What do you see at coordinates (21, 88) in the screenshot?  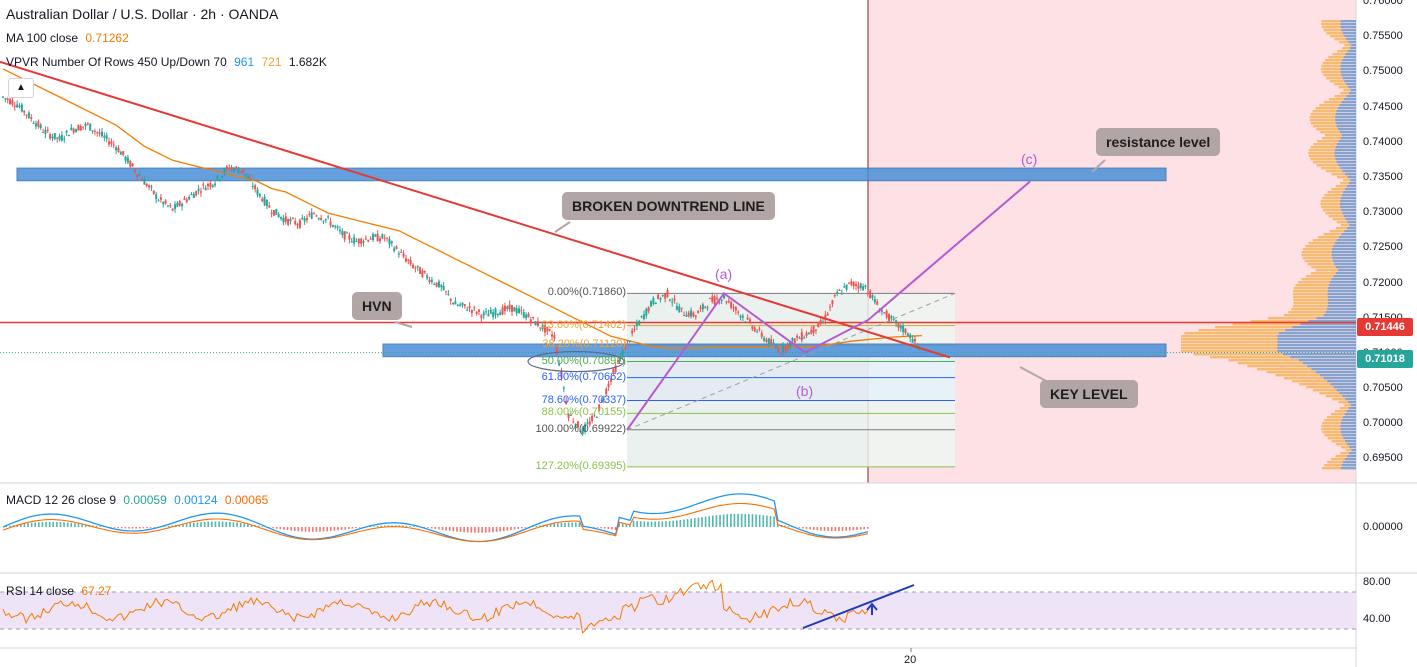 I see `collapse-legend-button: ▲` at bounding box center [21, 88].